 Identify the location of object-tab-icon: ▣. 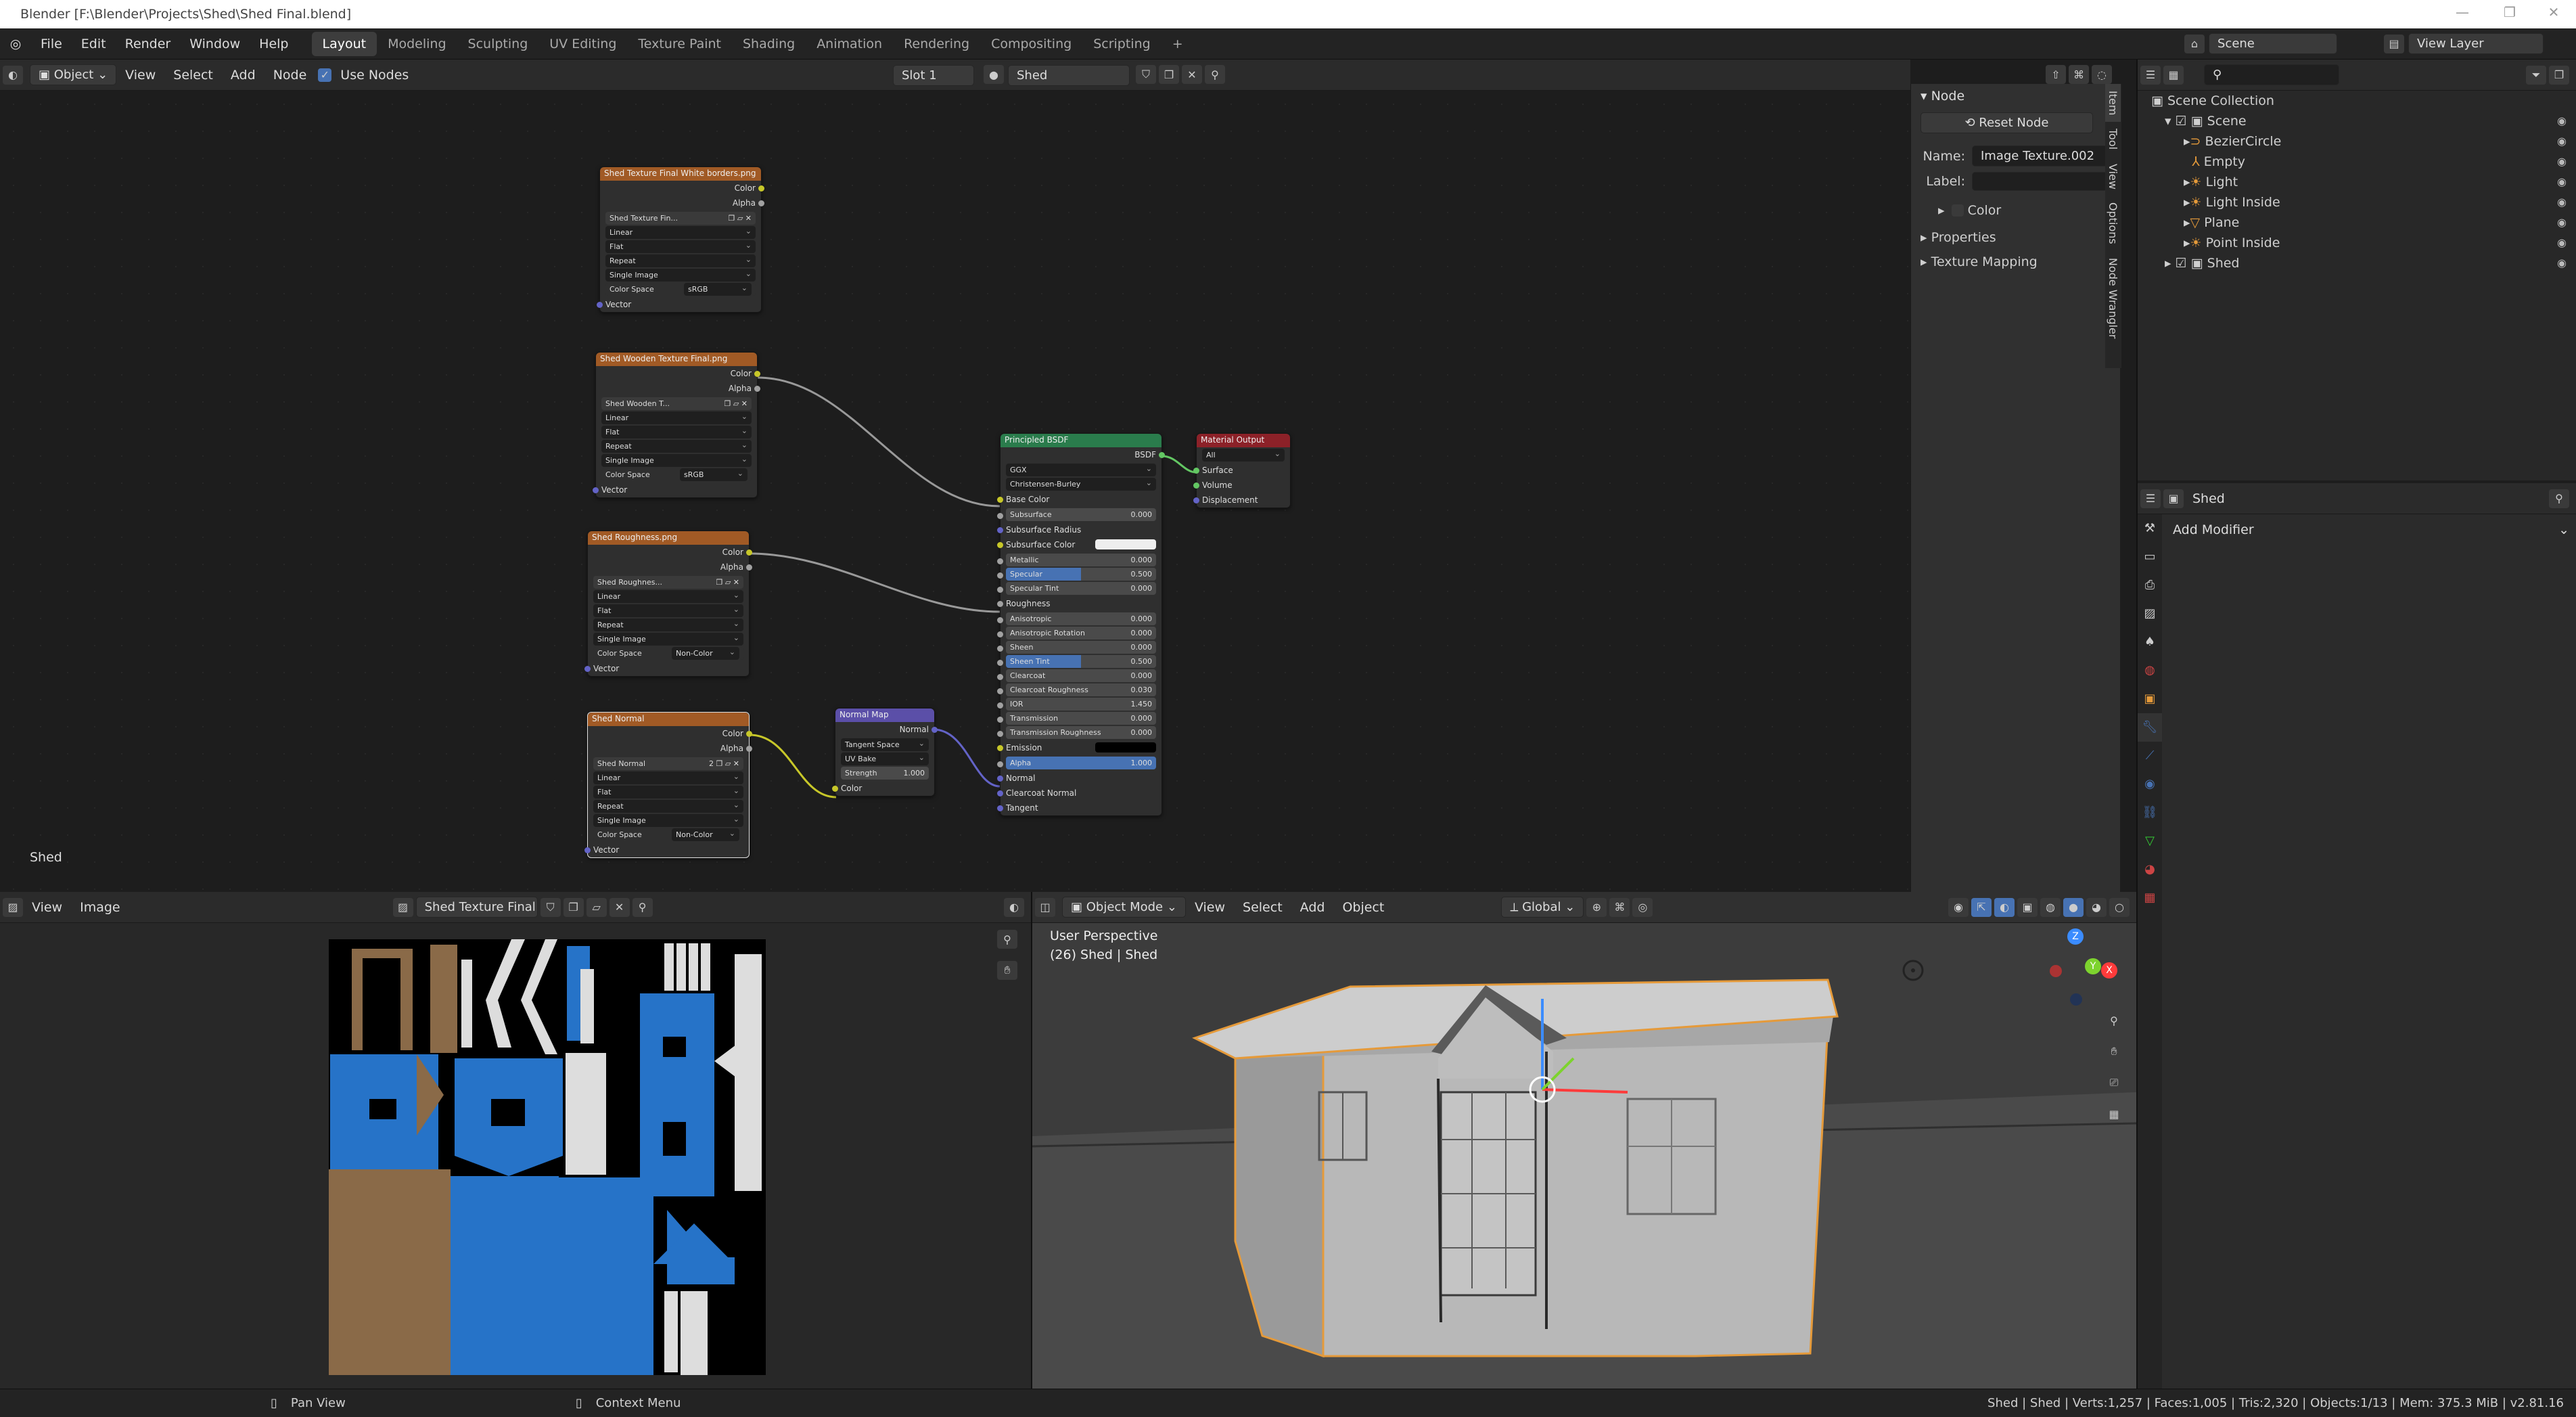
(2150, 699).